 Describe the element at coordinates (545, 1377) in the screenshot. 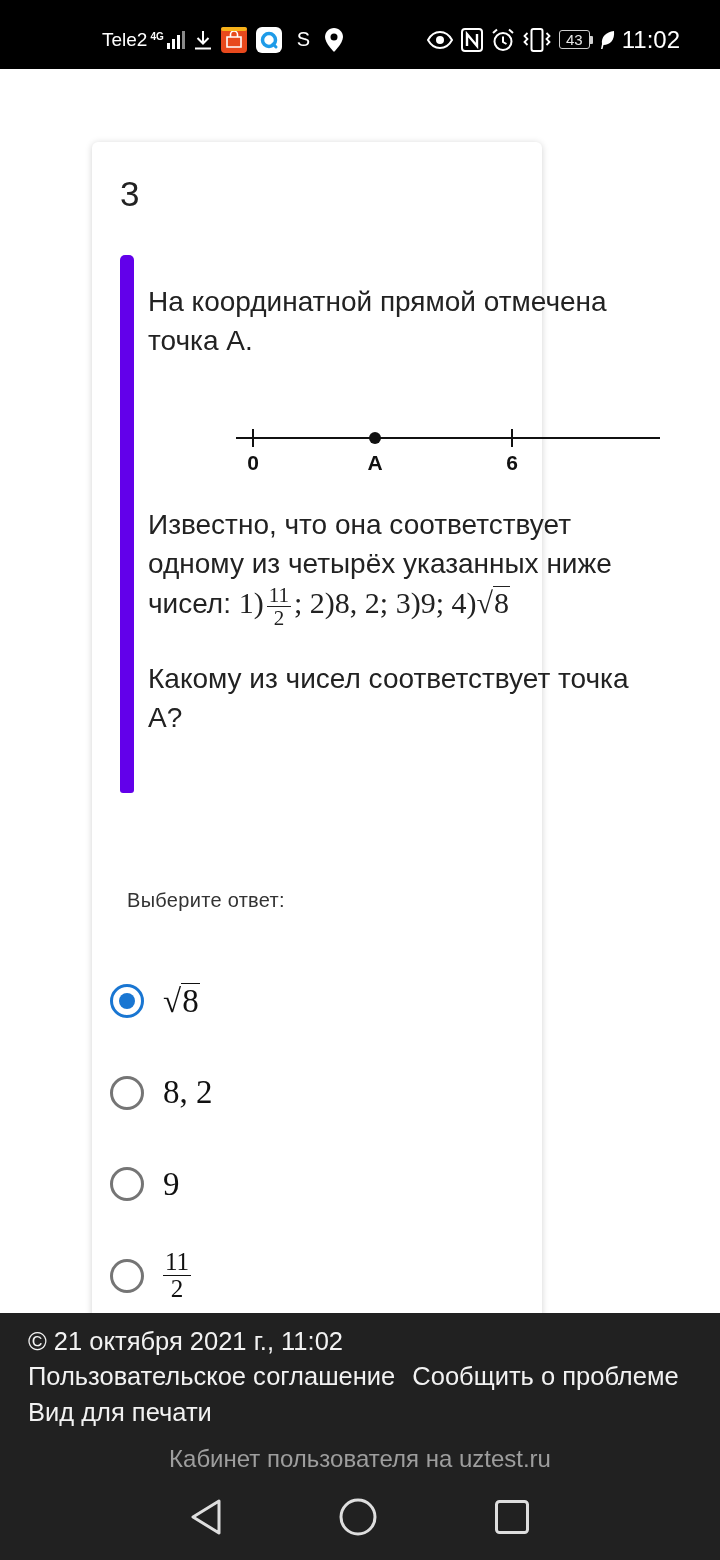

I see `footer-link: Сообщить о проблеме` at that location.